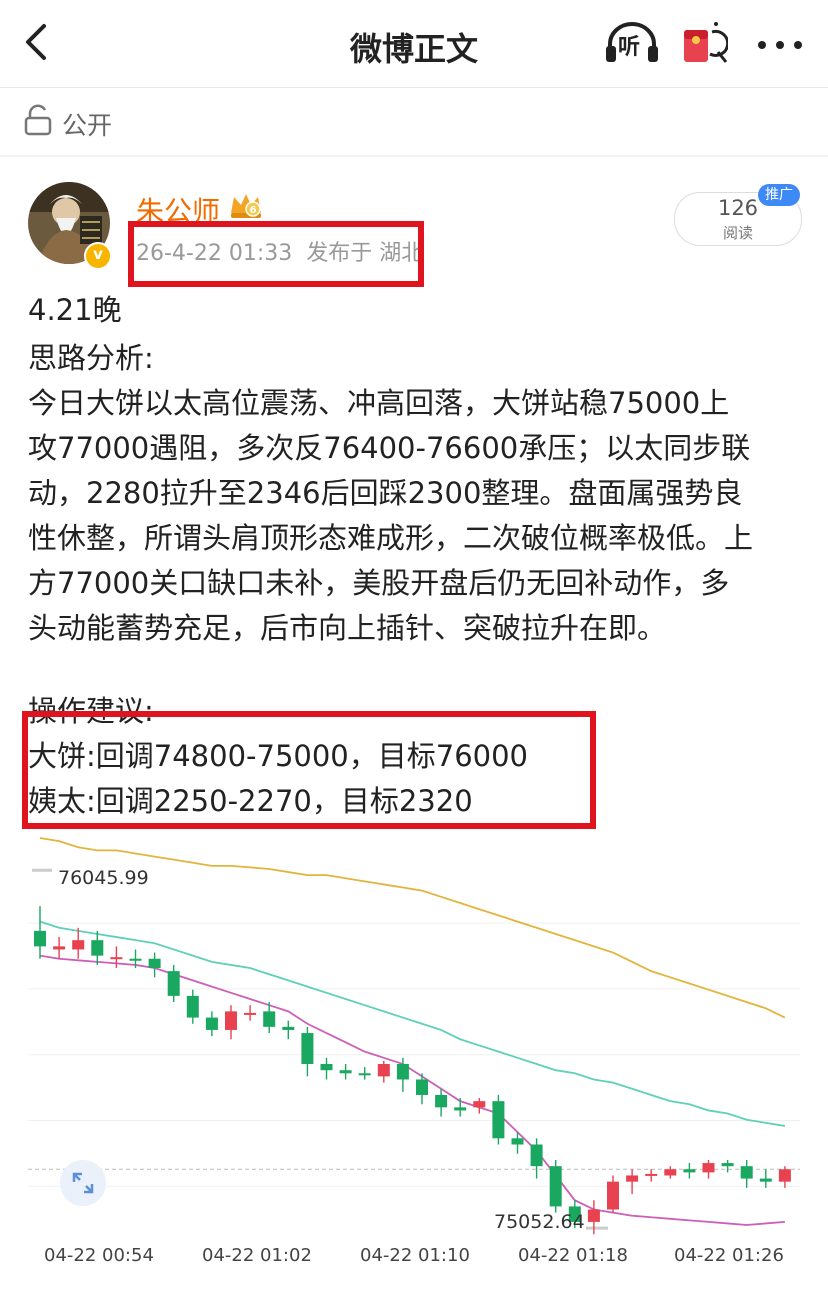  Describe the element at coordinates (91, 358) in the screenshot. I see `post-line: 思路分析:` at that location.